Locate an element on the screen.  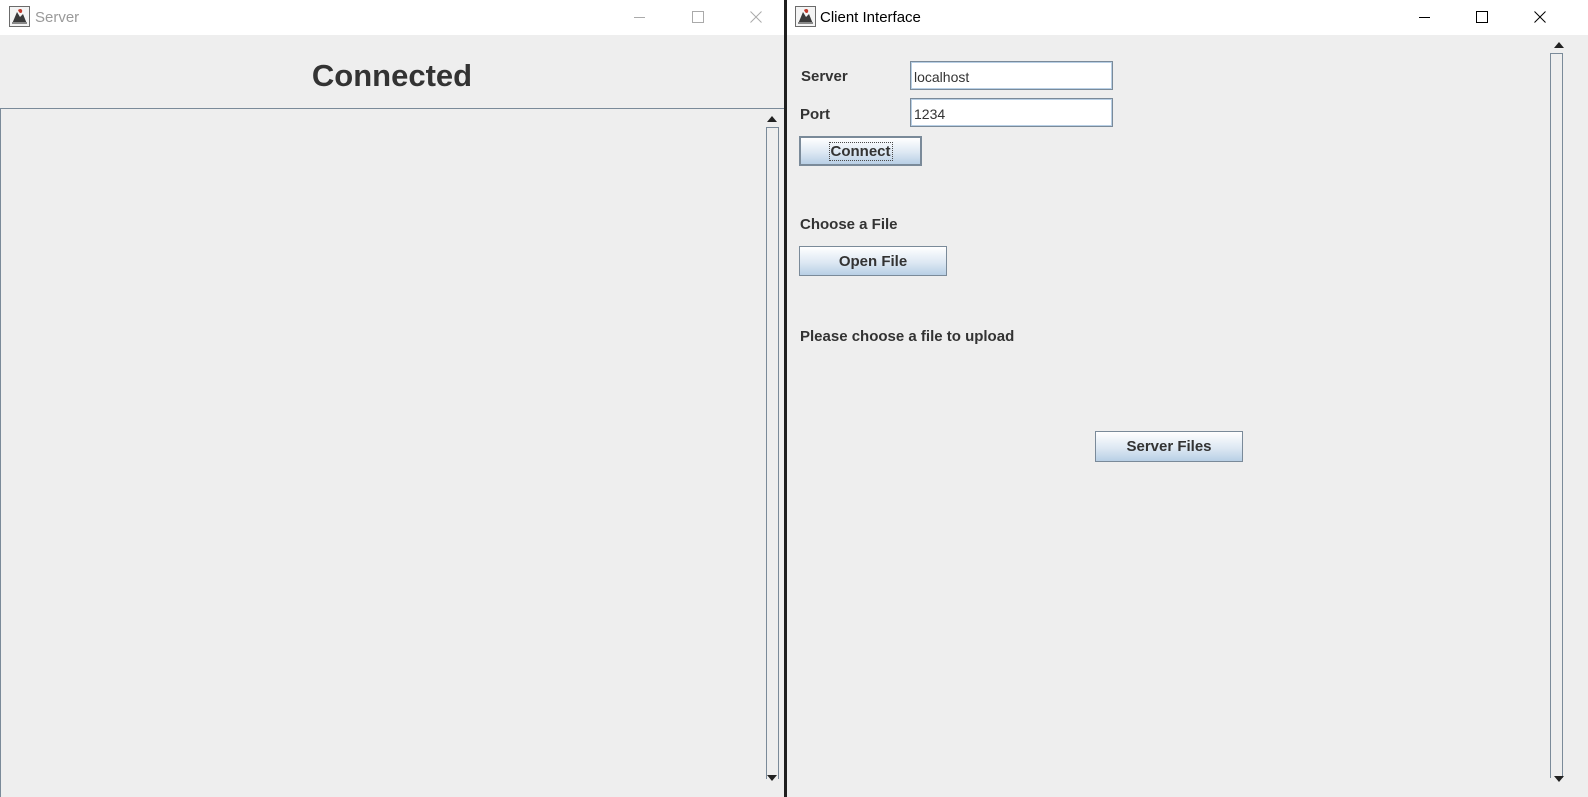
window-title: Client Interface is located at coordinates (870, 17).